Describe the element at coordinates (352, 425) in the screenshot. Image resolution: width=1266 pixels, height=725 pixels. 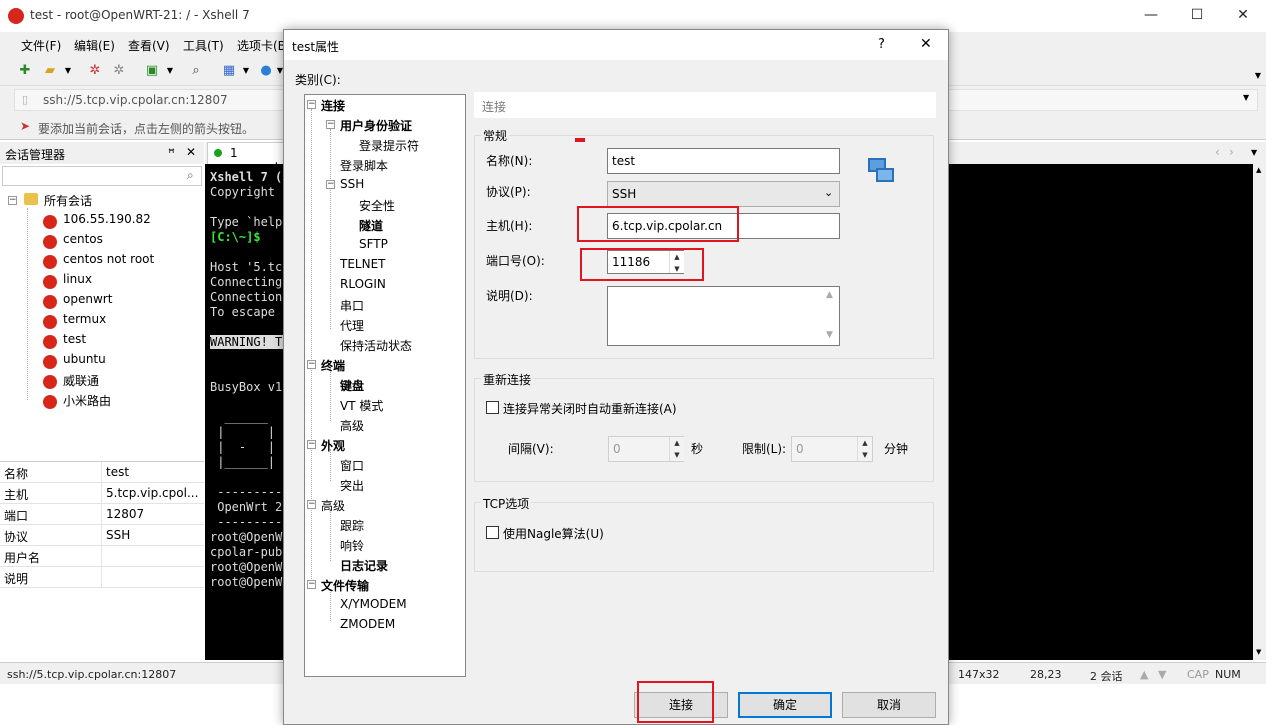
I see `category-terminal-advanced: 高级` at that location.